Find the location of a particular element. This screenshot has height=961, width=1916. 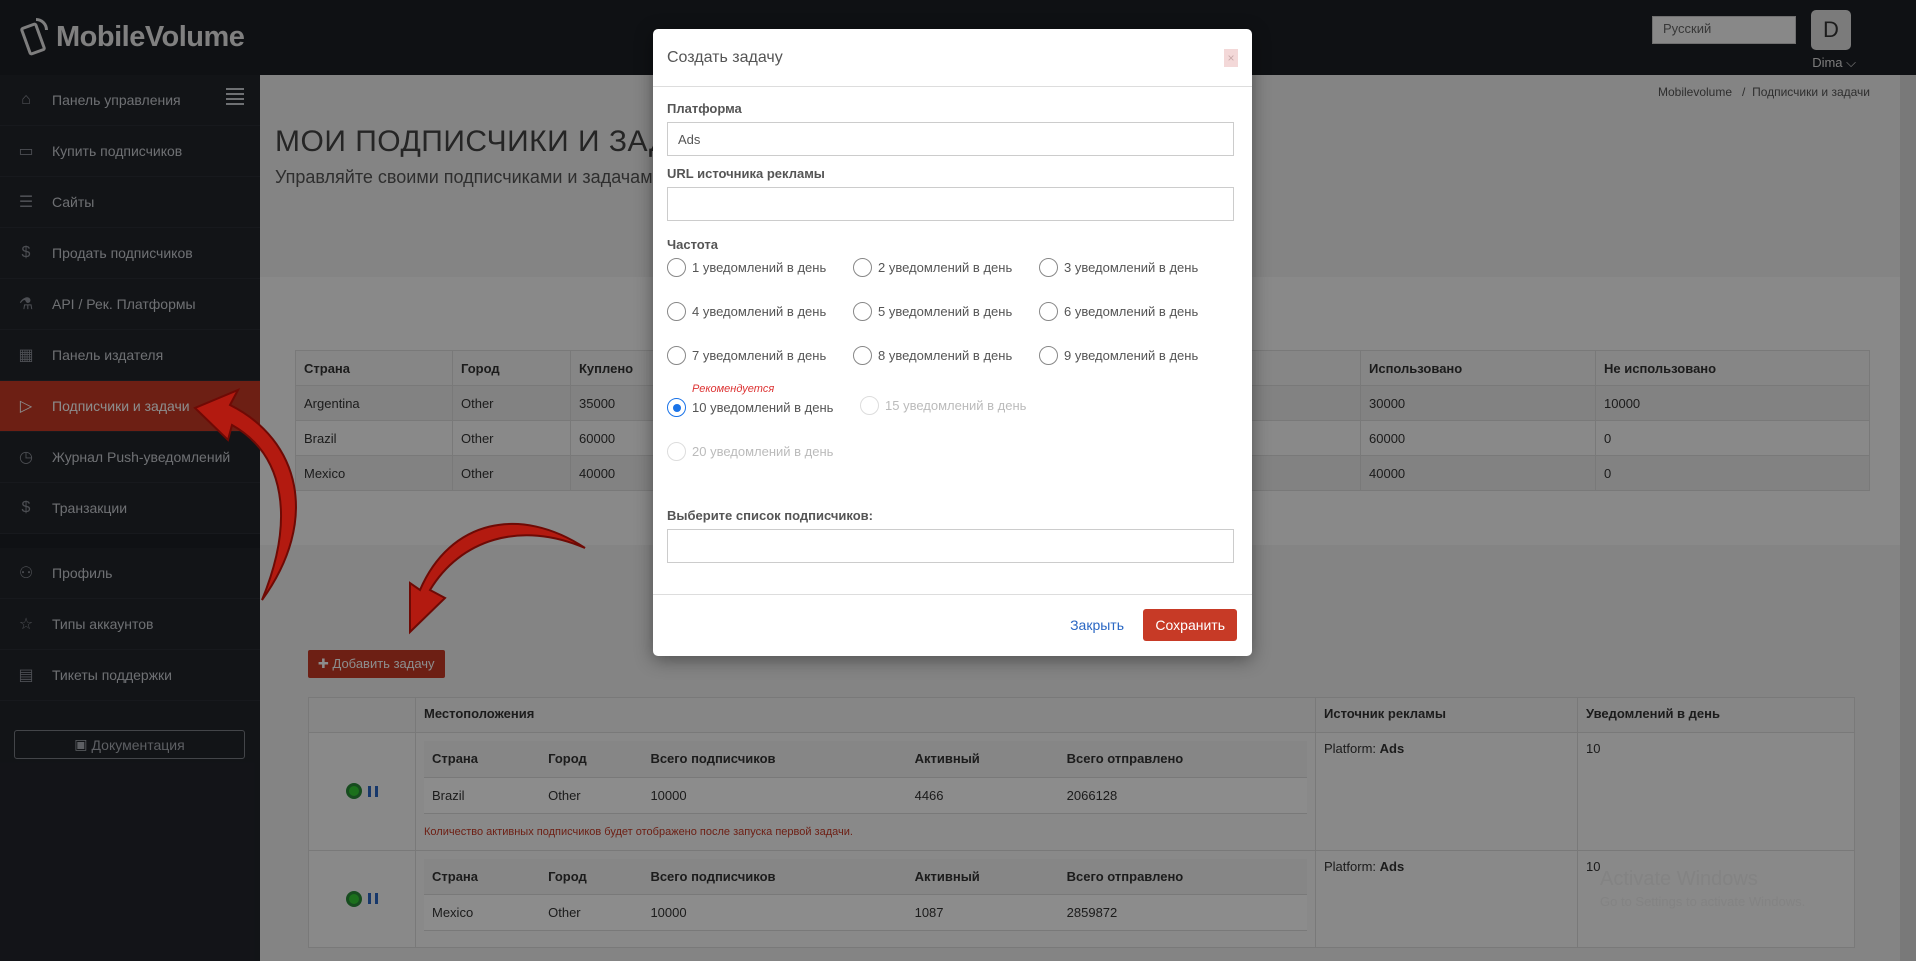

close-icon: × is located at coordinates (1231, 57).